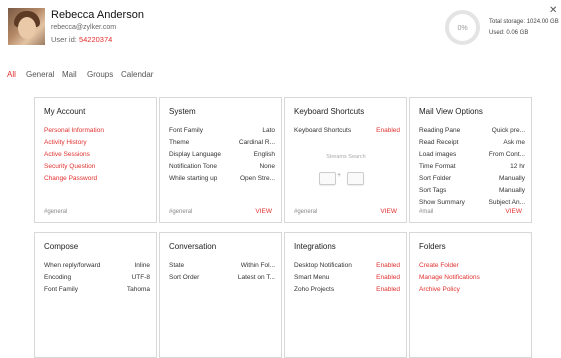  What do you see at coordinates (95, 39) in the screenshot?
I see `user-id-value: 54220374` at bounding box center [95, 39].